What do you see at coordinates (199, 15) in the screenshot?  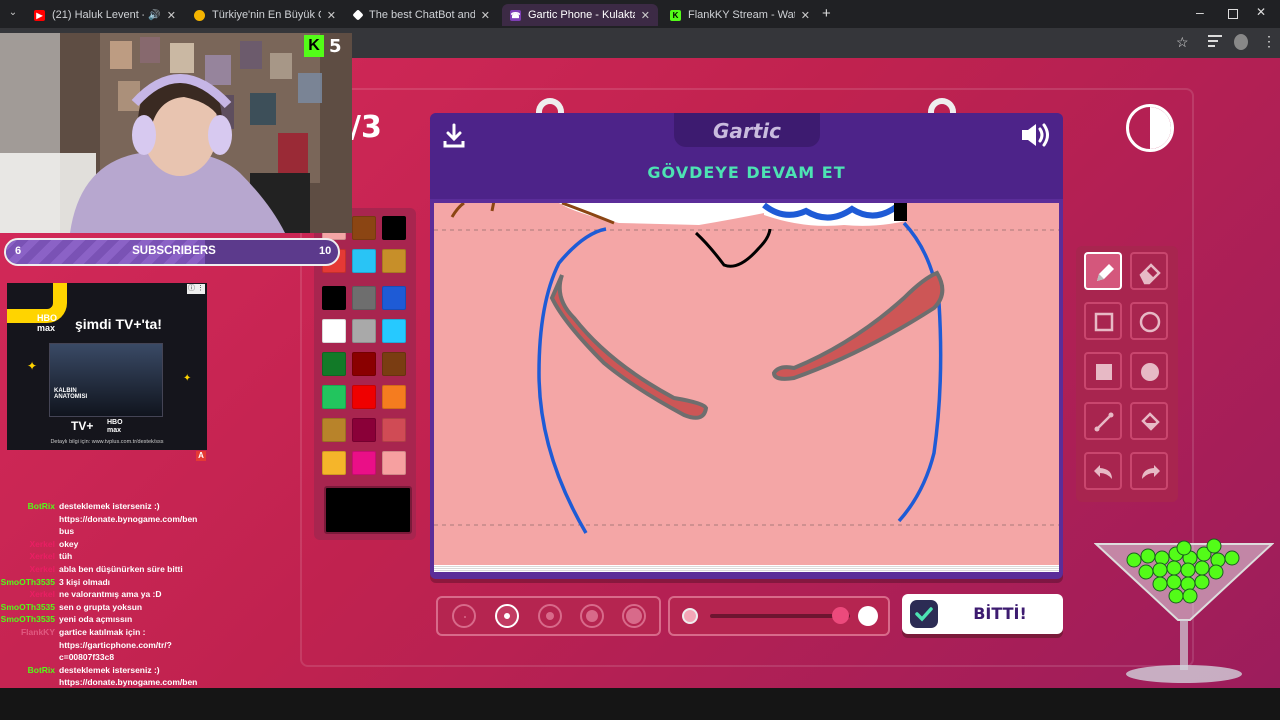 I see `bynogame-icon` at bounding box center [199, 15].